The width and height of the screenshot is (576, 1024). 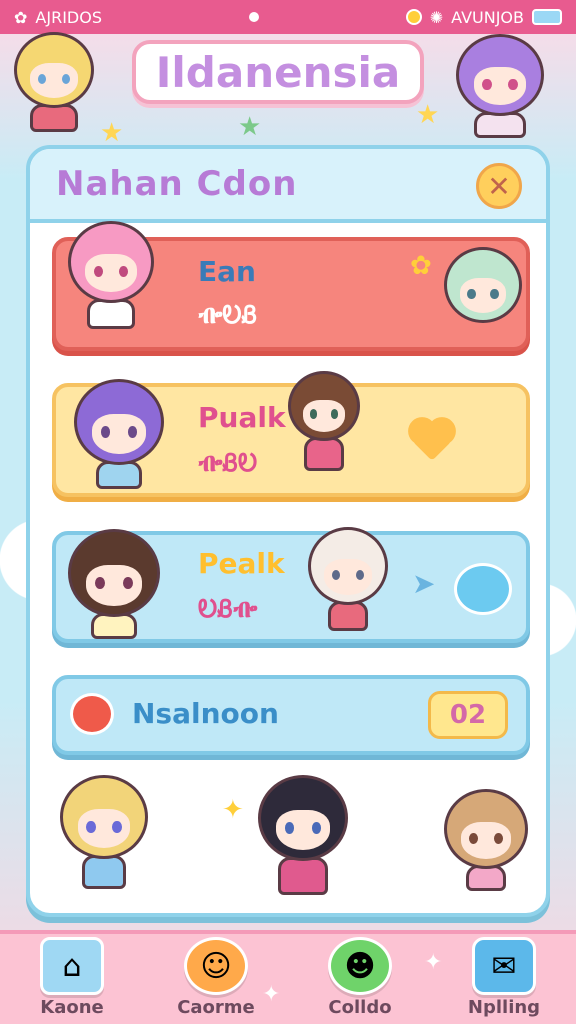 What do you see at coordinates (177, 184) in the screenshot?
I see `panel-title: Nahan Cdon` at bounding box center [177, 184].